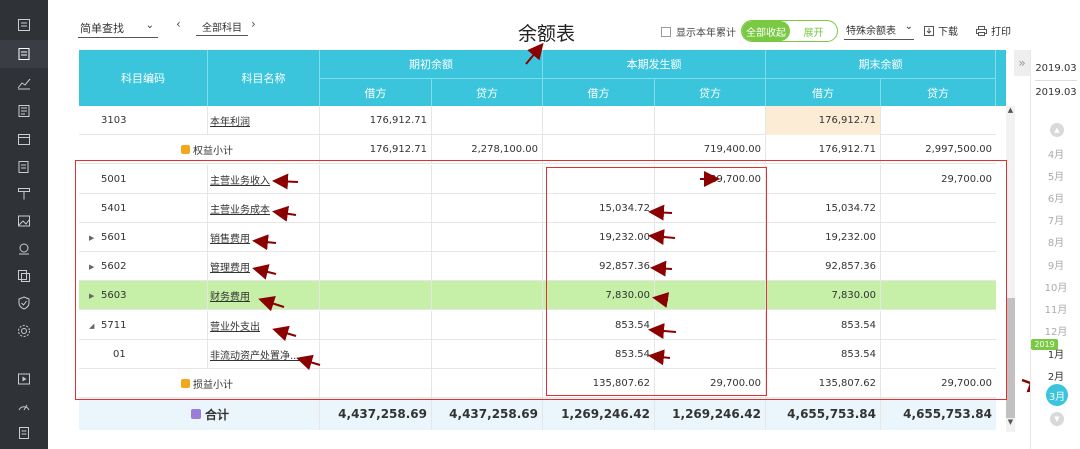 The image size is (1080, 449). I want to click on table-row: 3103 本年利润 176,912.71 176,912.71, so click(537, 120).